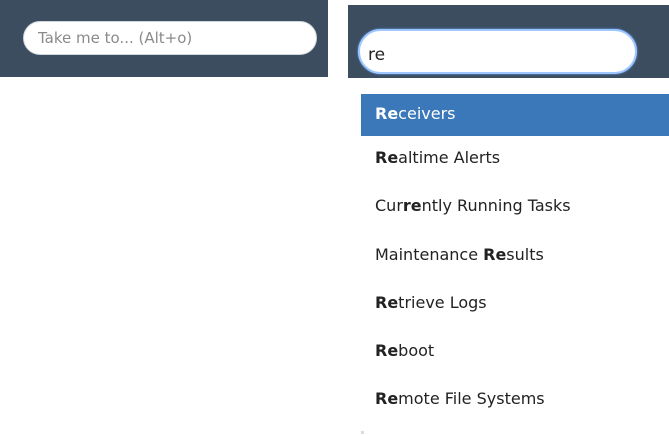 The image size is (669, 436). I want to click on take-me-to-input-active, so click(497, 51).